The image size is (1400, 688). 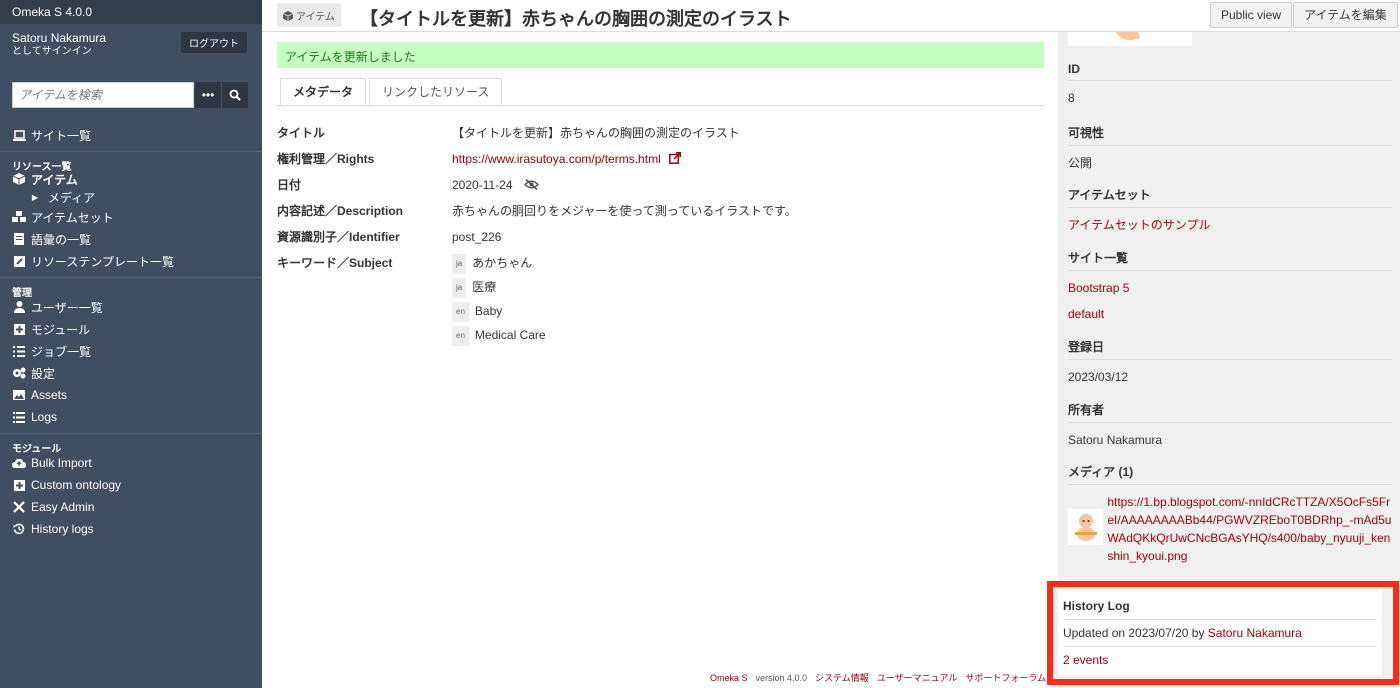 I want to click on search-icon, so click(x=235, y=95).